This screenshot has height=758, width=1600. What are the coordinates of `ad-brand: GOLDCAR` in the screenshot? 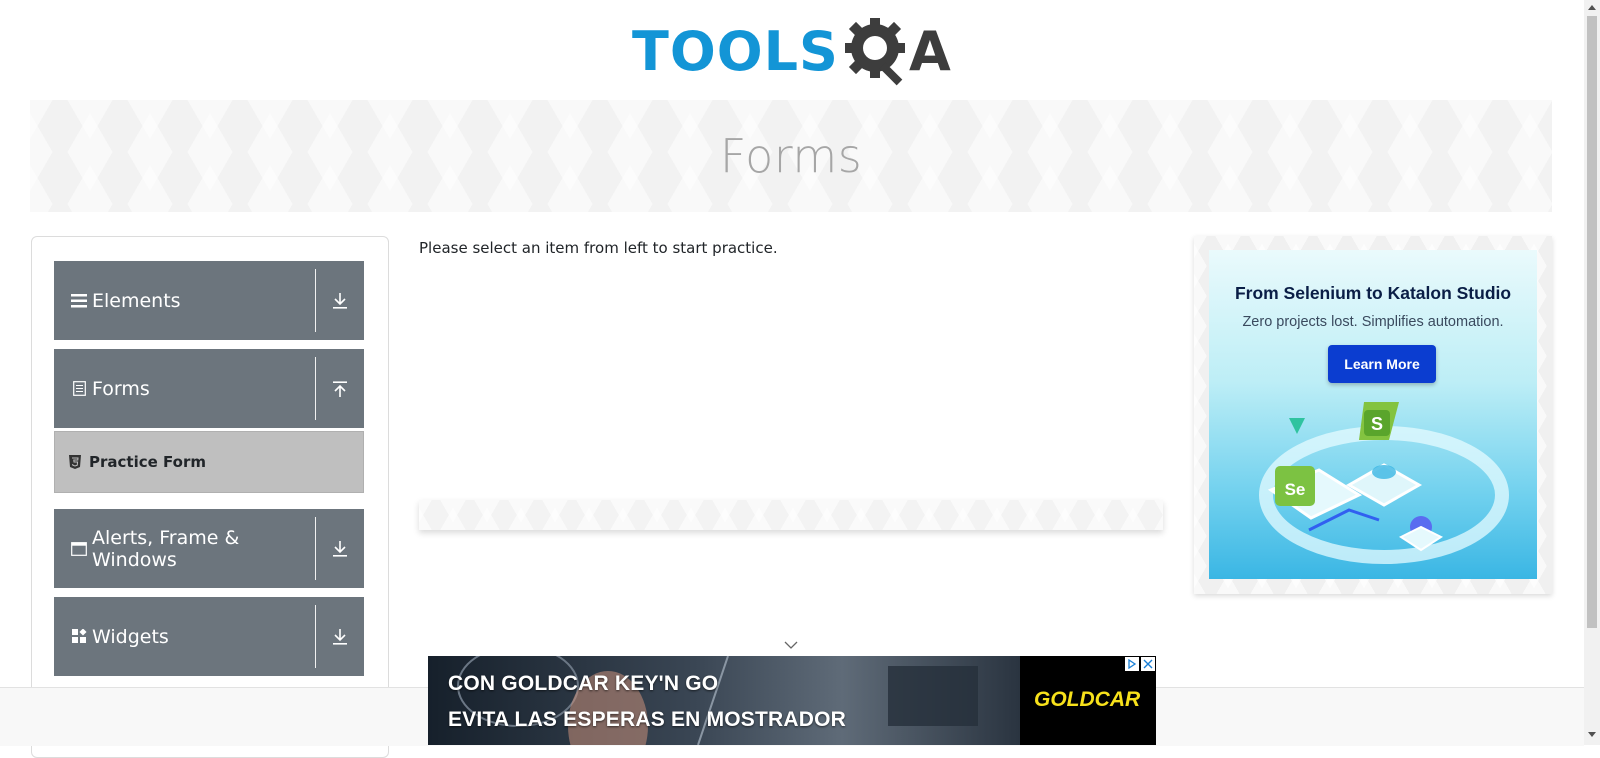 It's located at (1087, 699).